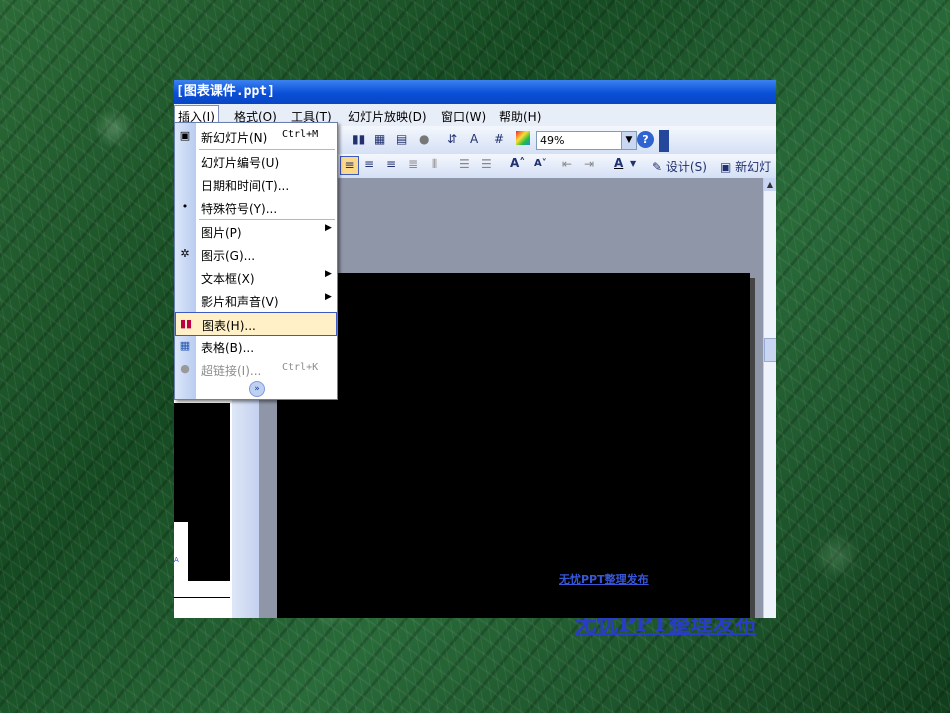 This screenshot has height=713, width=950. I want to click on menu-item-slide-number: 幻灯片编号(U), so click(256, 161).